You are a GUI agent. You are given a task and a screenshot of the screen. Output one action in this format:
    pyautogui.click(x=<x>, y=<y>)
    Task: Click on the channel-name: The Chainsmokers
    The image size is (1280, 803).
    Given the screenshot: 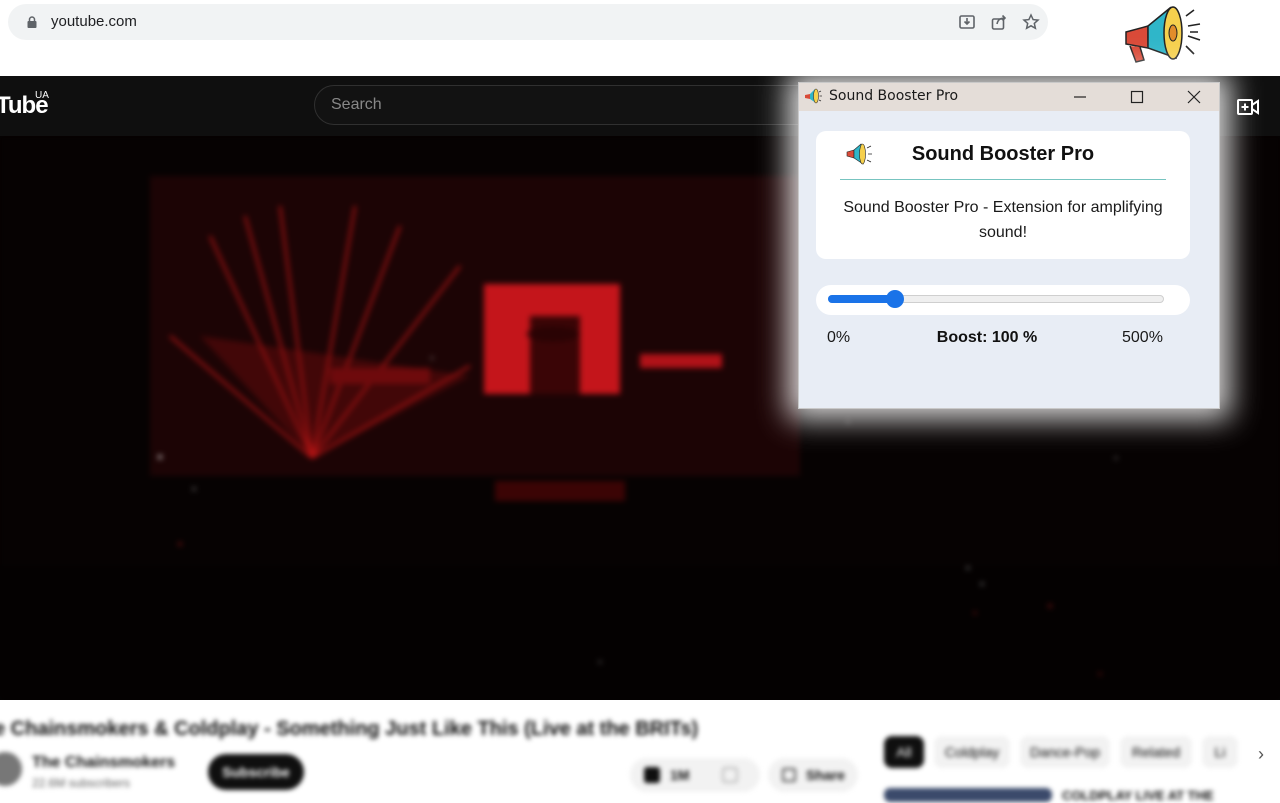 What is the action you would take?
    pyautogui.click(x=103, y=763)
    